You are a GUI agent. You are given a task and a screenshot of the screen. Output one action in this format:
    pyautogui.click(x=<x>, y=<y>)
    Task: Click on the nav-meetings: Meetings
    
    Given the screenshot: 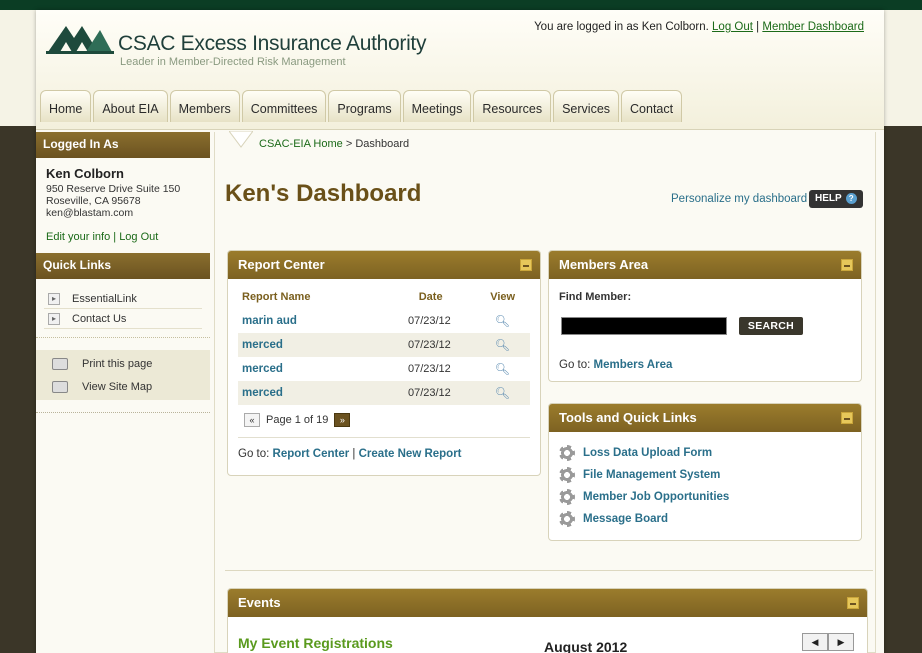 What is the action you would take?
    pyautogui.click(x=437, y=106)
    